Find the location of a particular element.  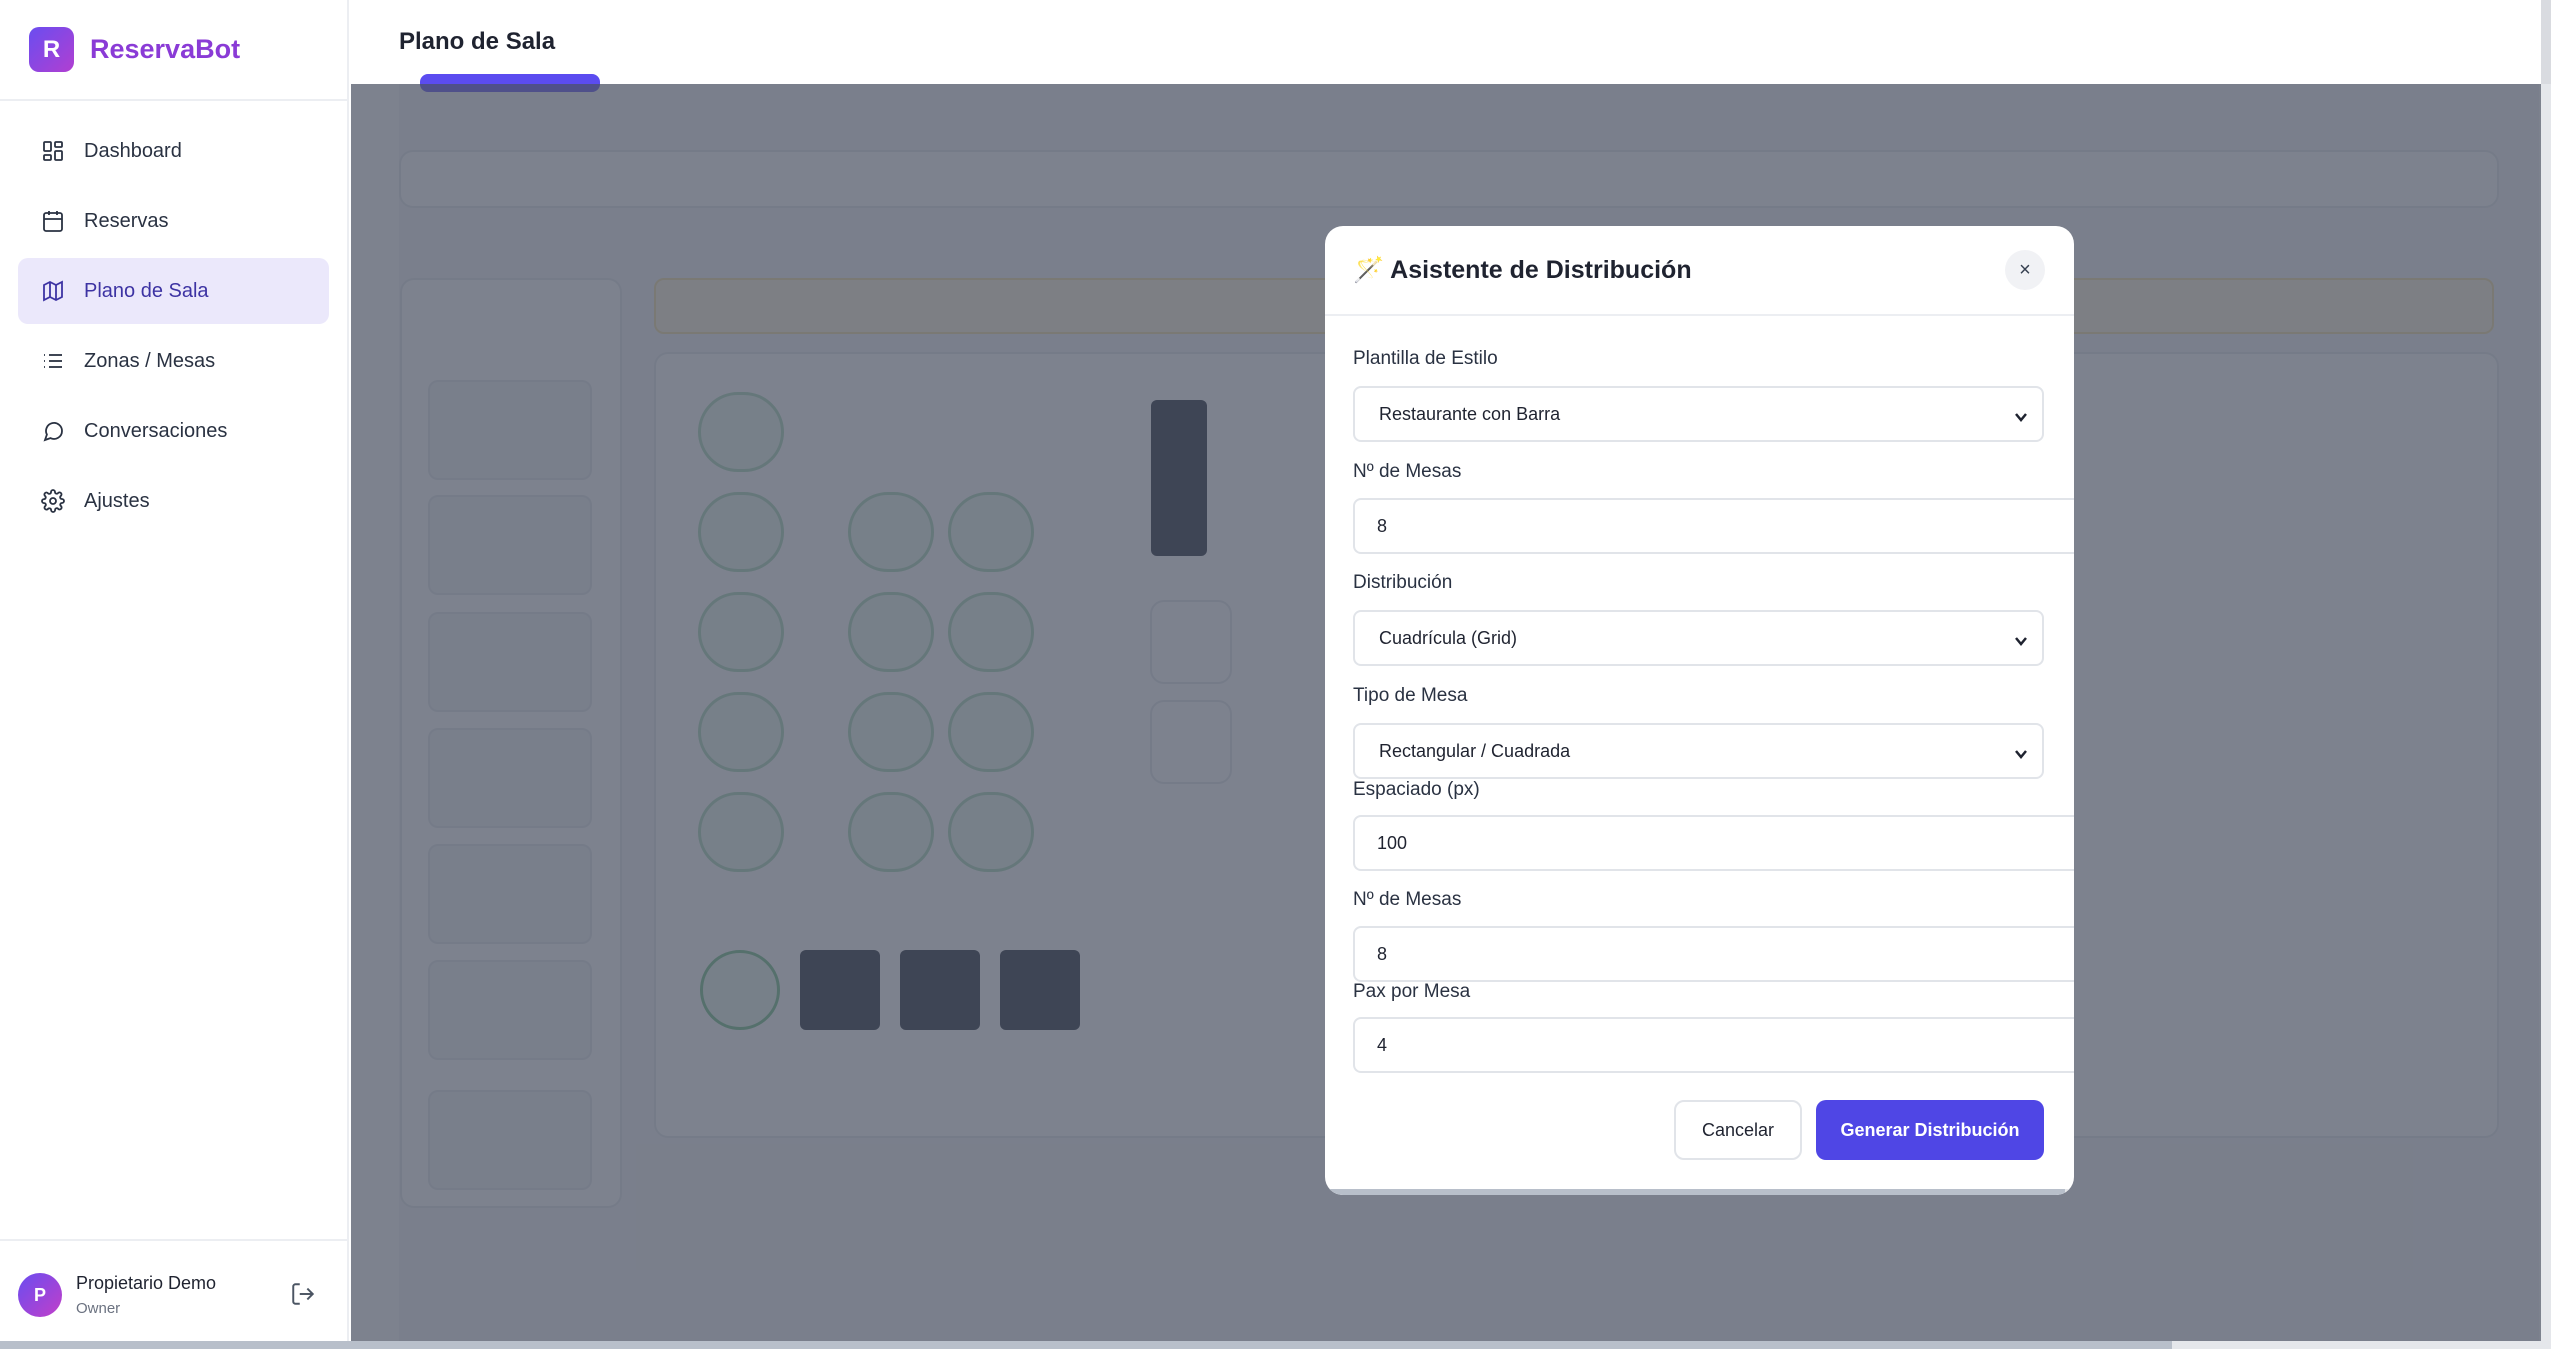

sidebar-item-label: Dashboard is located at coordinates (133, 150).